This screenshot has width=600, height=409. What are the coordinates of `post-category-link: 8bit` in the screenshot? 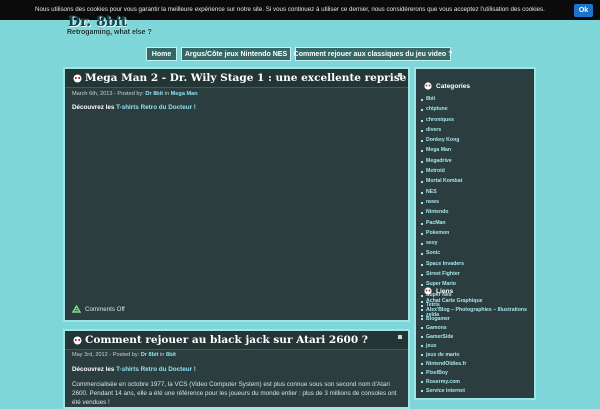 It's located at (171, 355).